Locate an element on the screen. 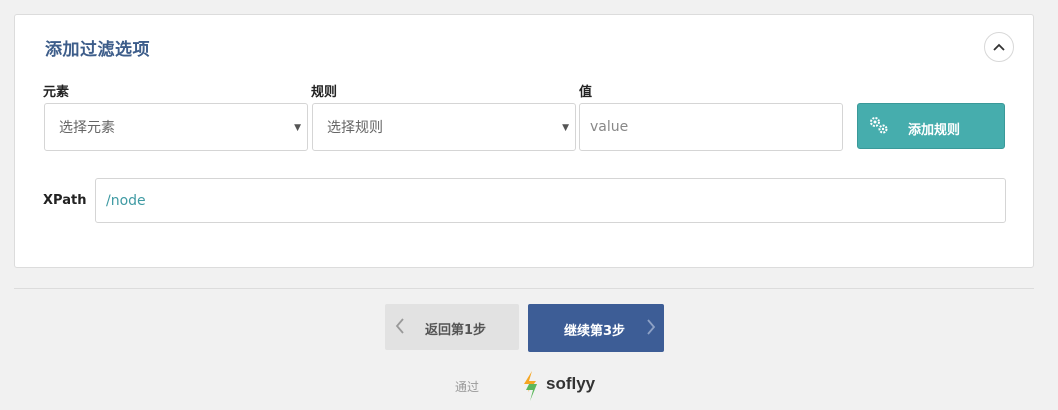 The image size is (1058, 410). collapse-button is located at coordinates (999, 47).